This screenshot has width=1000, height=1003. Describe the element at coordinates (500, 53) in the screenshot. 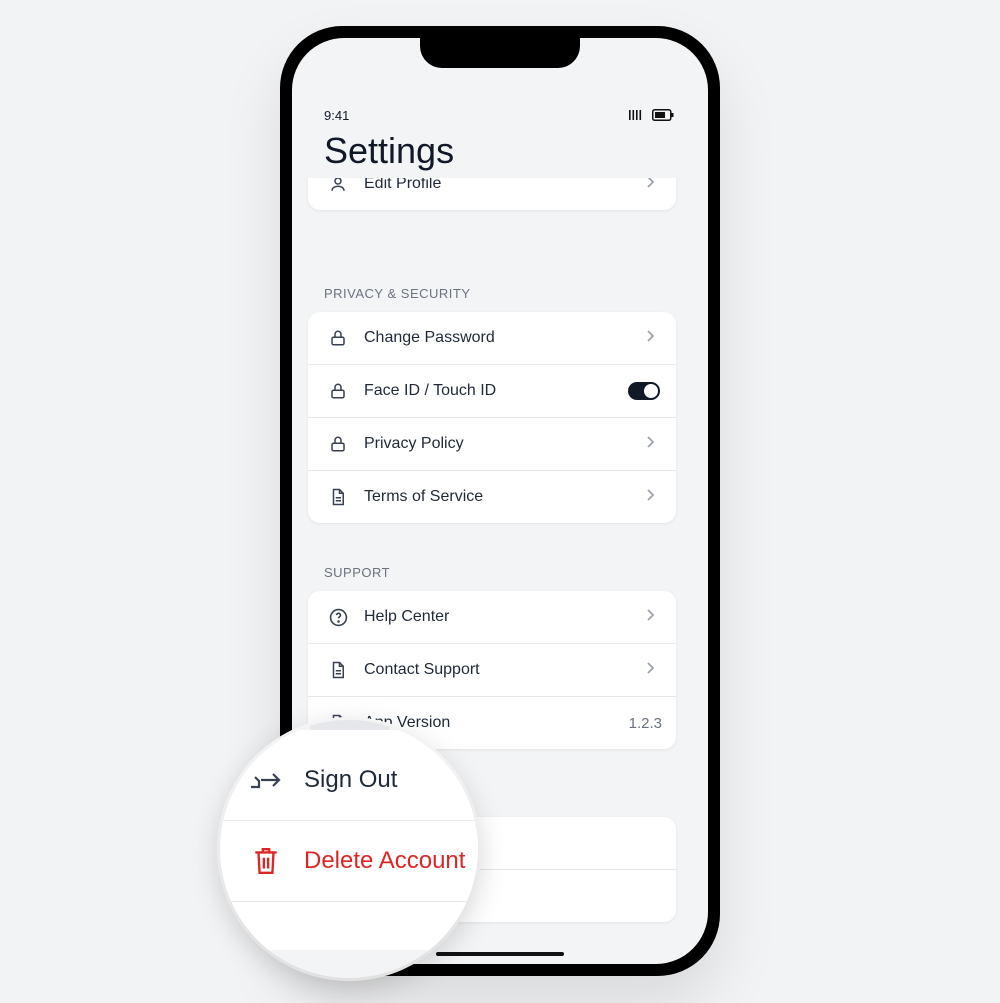

I see `notch` at that location.